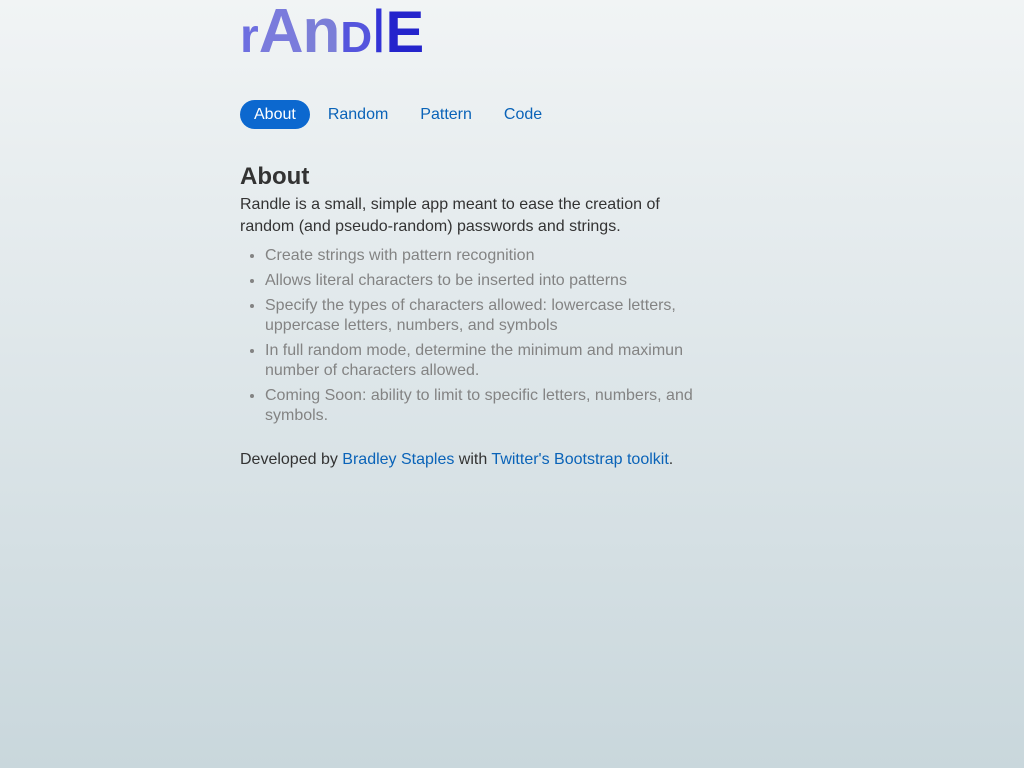 This screenshot has width=1024, height=768. Describe the element at coordinates (281, 33) in the screenshot. I see `logo-letter: A` at that location.